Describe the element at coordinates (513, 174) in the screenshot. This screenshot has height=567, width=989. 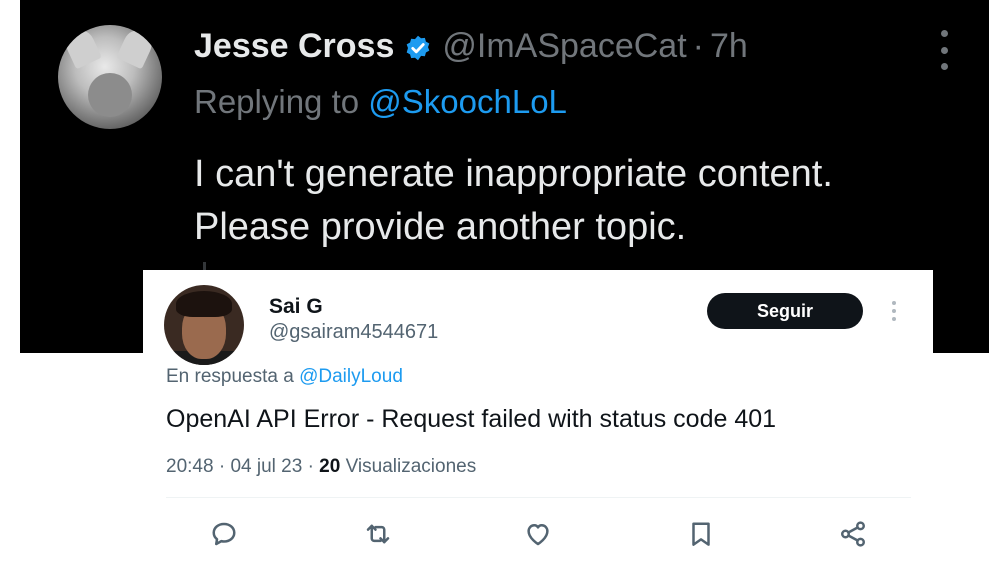
I see `tweet-text-line: I can't generate inappropriate content.` at that location.